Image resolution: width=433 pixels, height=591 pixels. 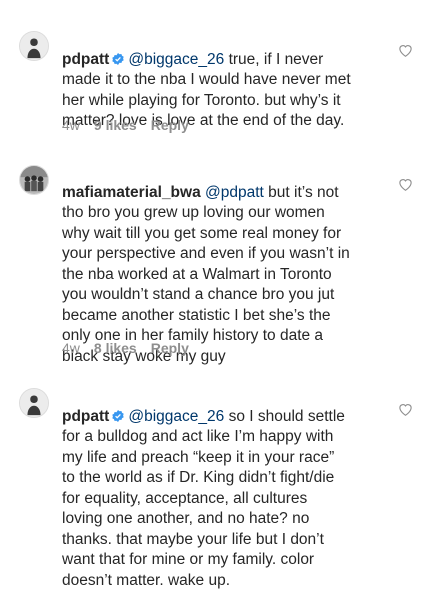 What do you see at coordinates (131, 192) in the screenshot?
I see `comment-username: mafiamaterial_bwa` at bounding box center [131, 192].